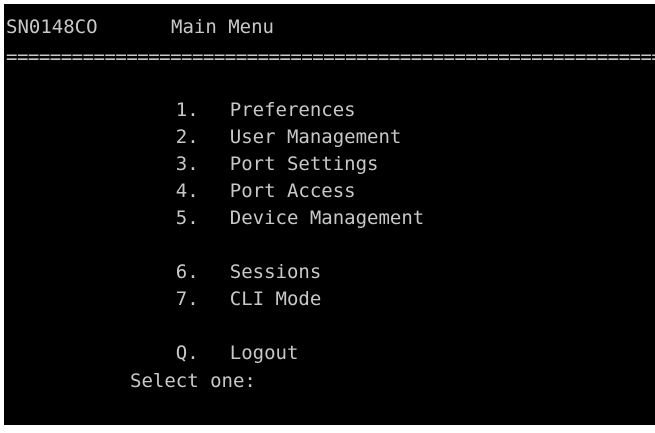  I want to click on hostname: SN0148CO, so click(52, 27).